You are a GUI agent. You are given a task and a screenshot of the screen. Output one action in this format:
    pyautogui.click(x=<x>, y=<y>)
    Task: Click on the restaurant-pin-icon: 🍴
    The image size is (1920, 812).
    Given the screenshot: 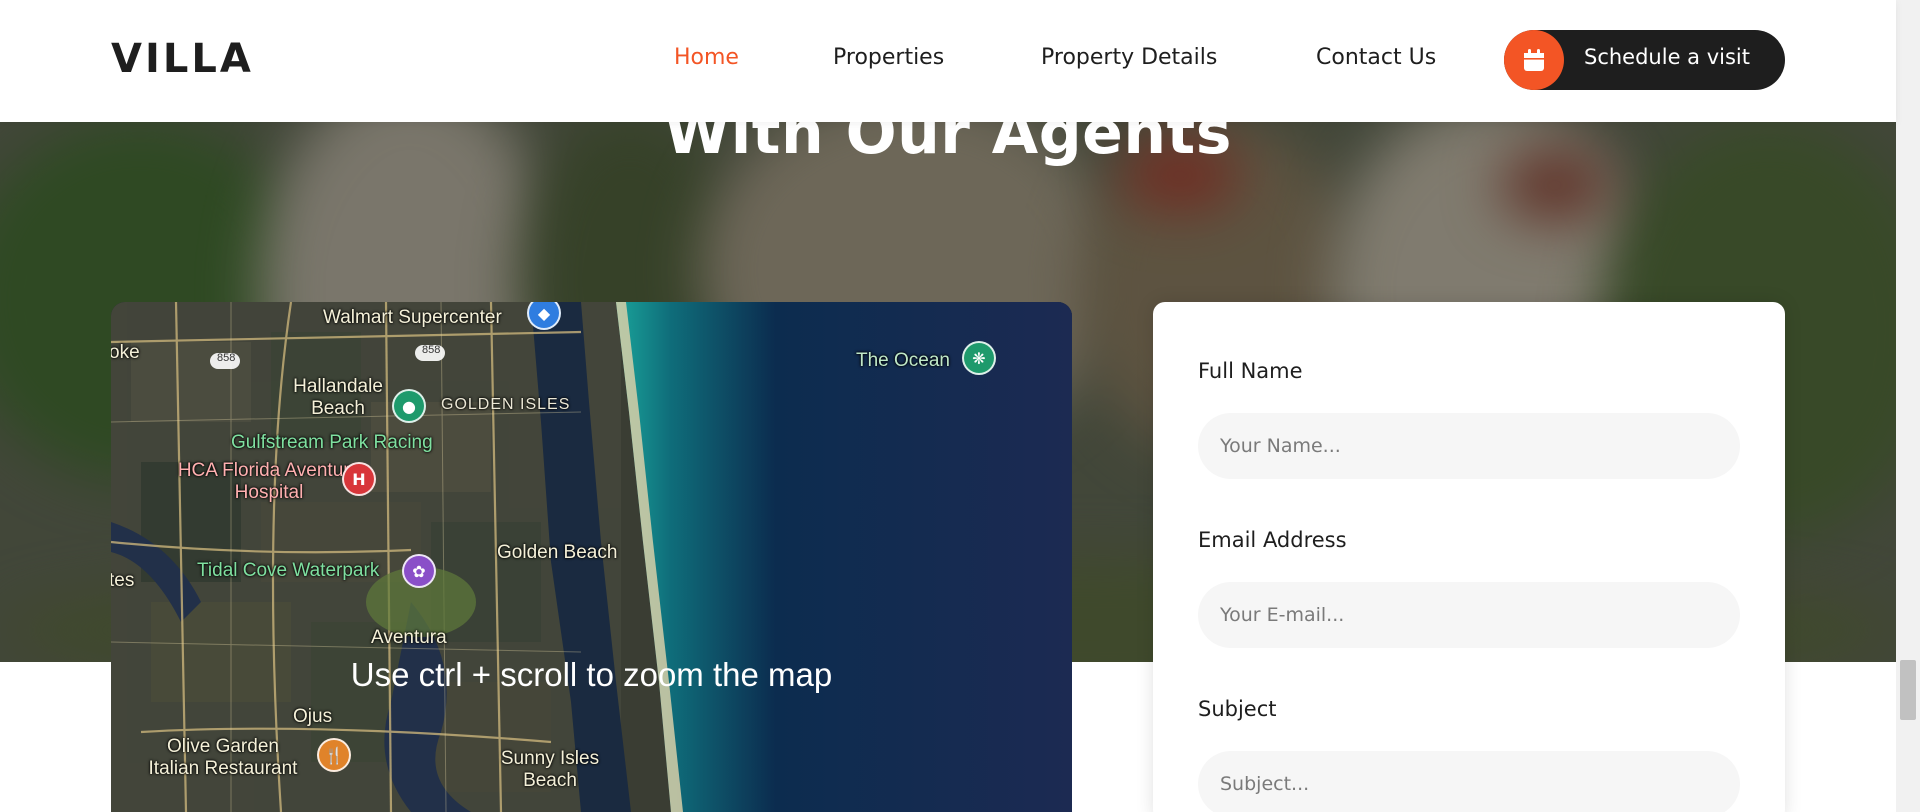 What is the action you would take?
    pyautogui.click(x=334, y=755)
    